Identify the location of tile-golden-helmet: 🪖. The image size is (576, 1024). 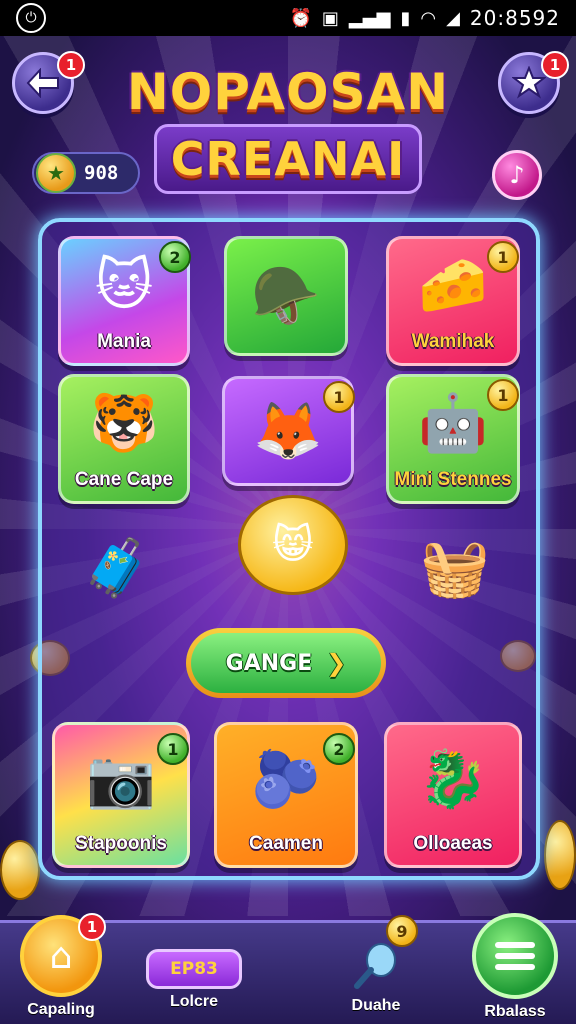
(286, 296).